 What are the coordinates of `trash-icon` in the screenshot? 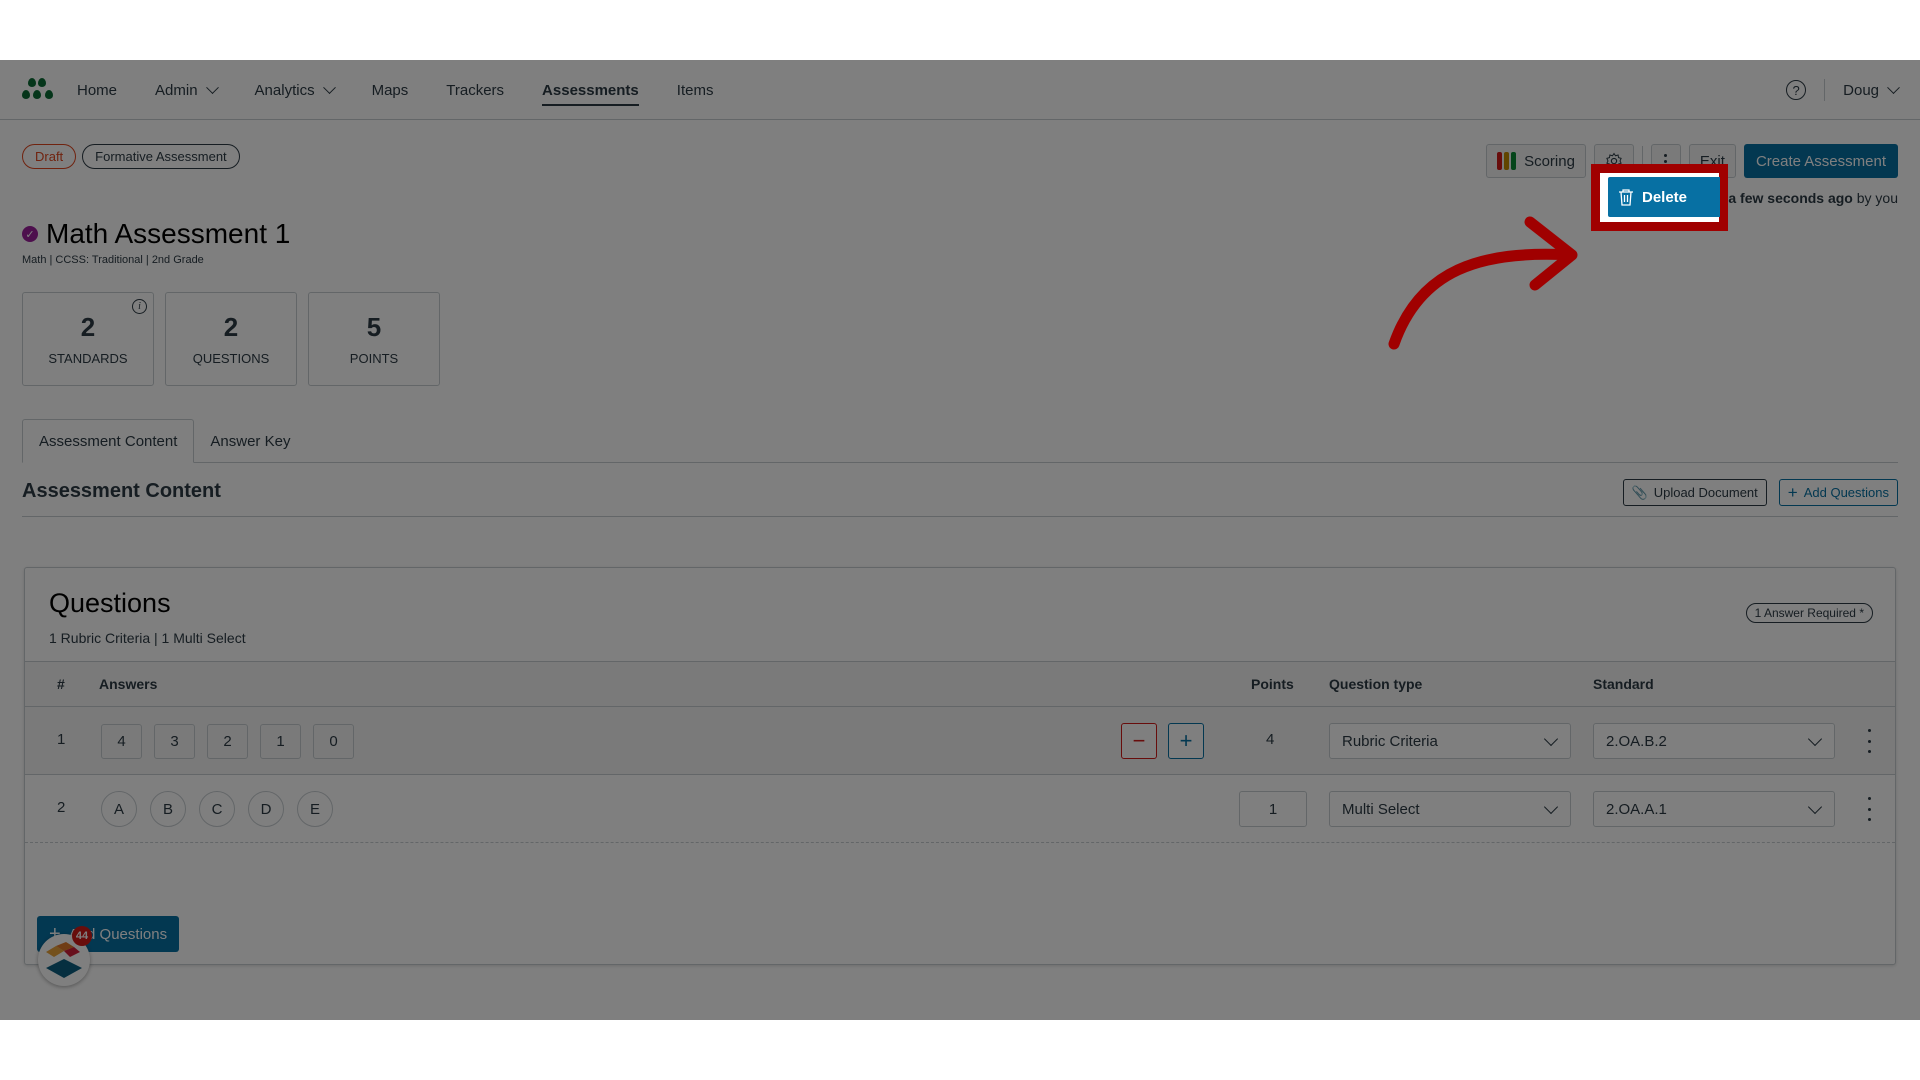 It's located at (1626, 197).